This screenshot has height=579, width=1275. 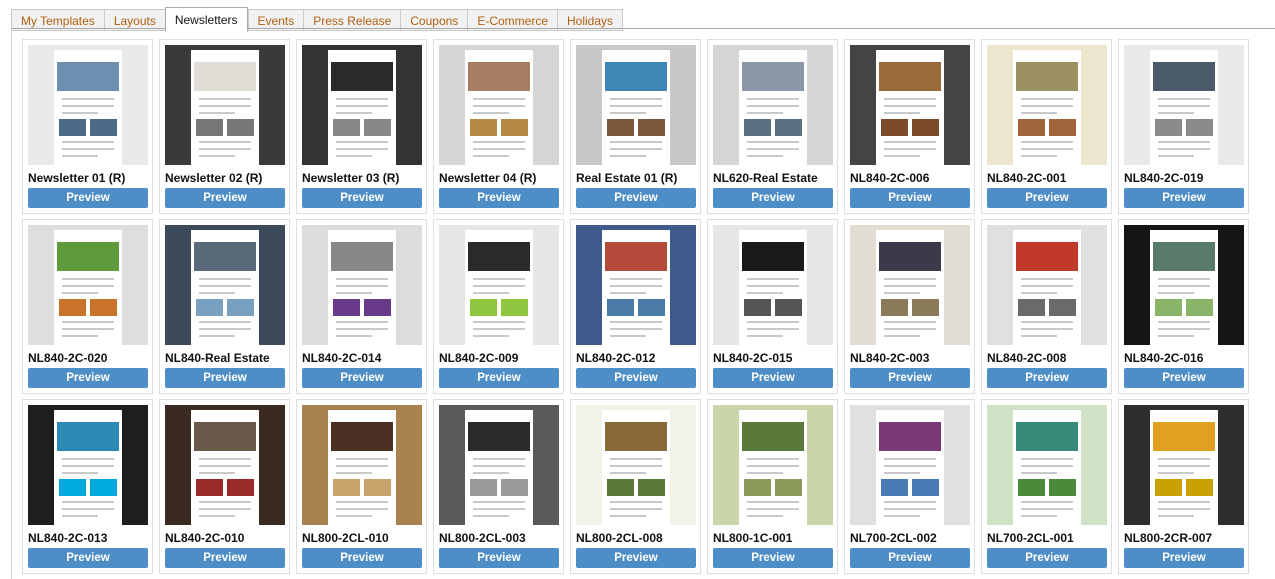 I want to click on tab-newsletters: Newsletters, so click(x=206, y=19).